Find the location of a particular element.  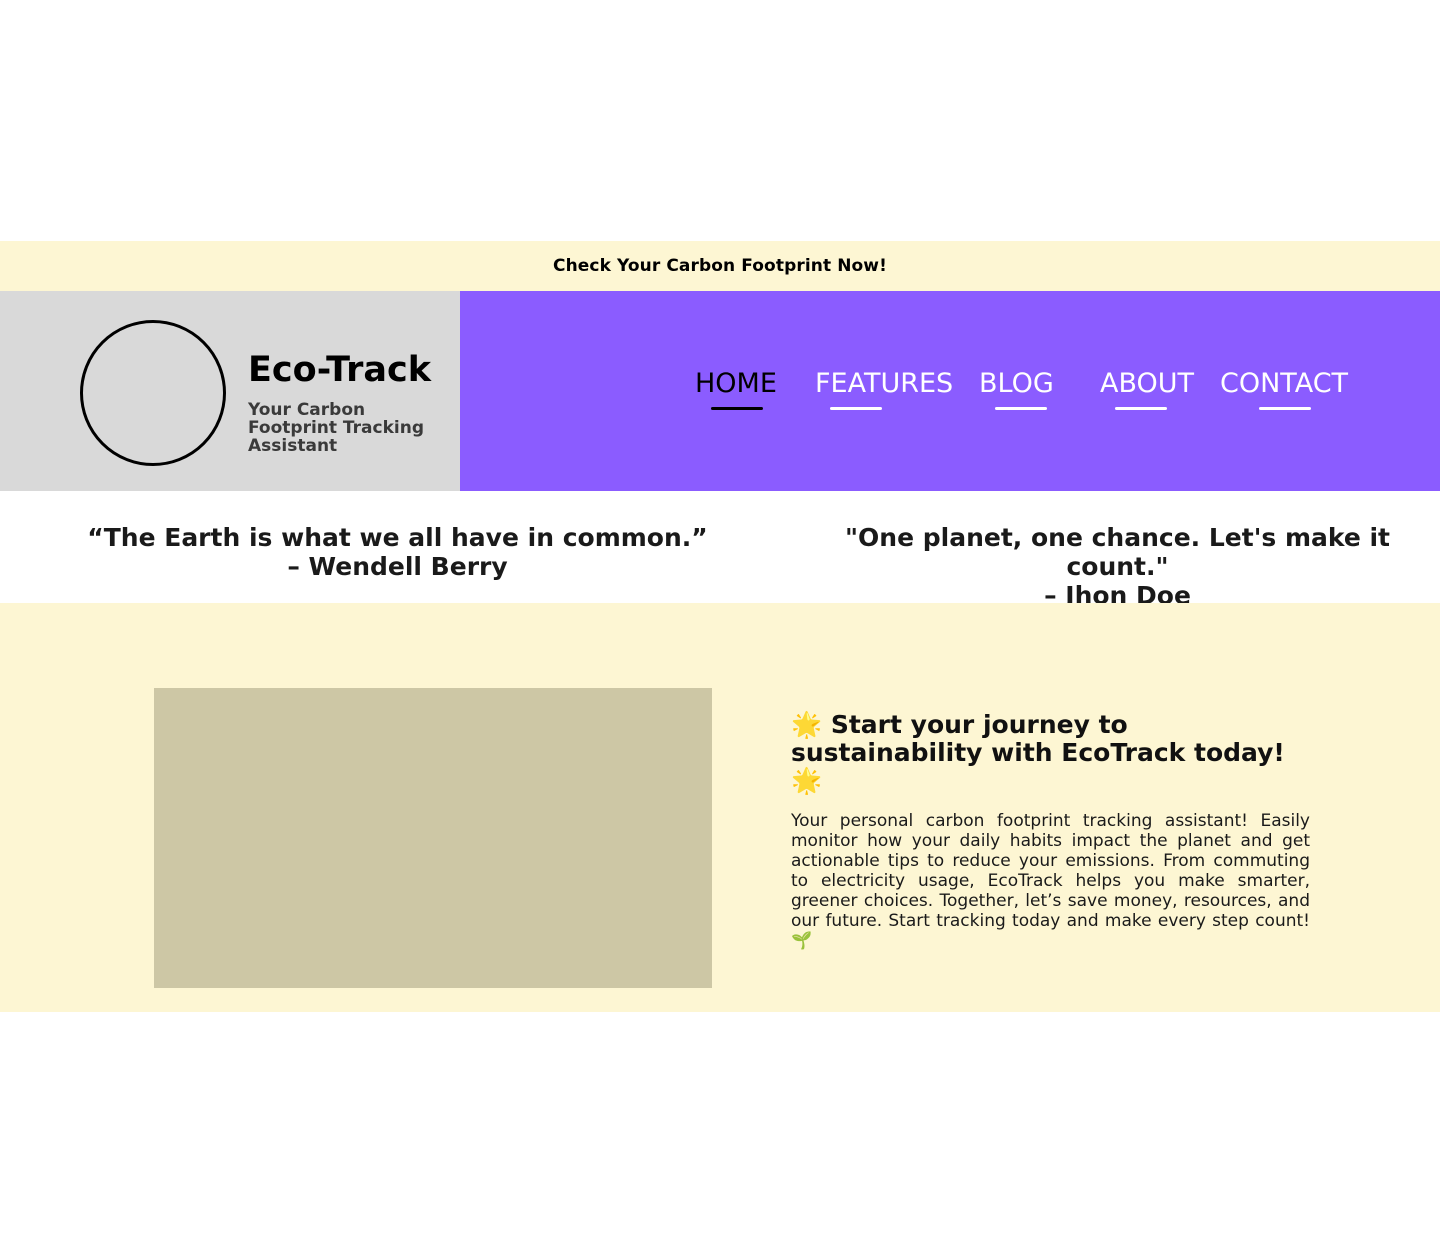

nav-underline-home is located at coordinates (737, 408).